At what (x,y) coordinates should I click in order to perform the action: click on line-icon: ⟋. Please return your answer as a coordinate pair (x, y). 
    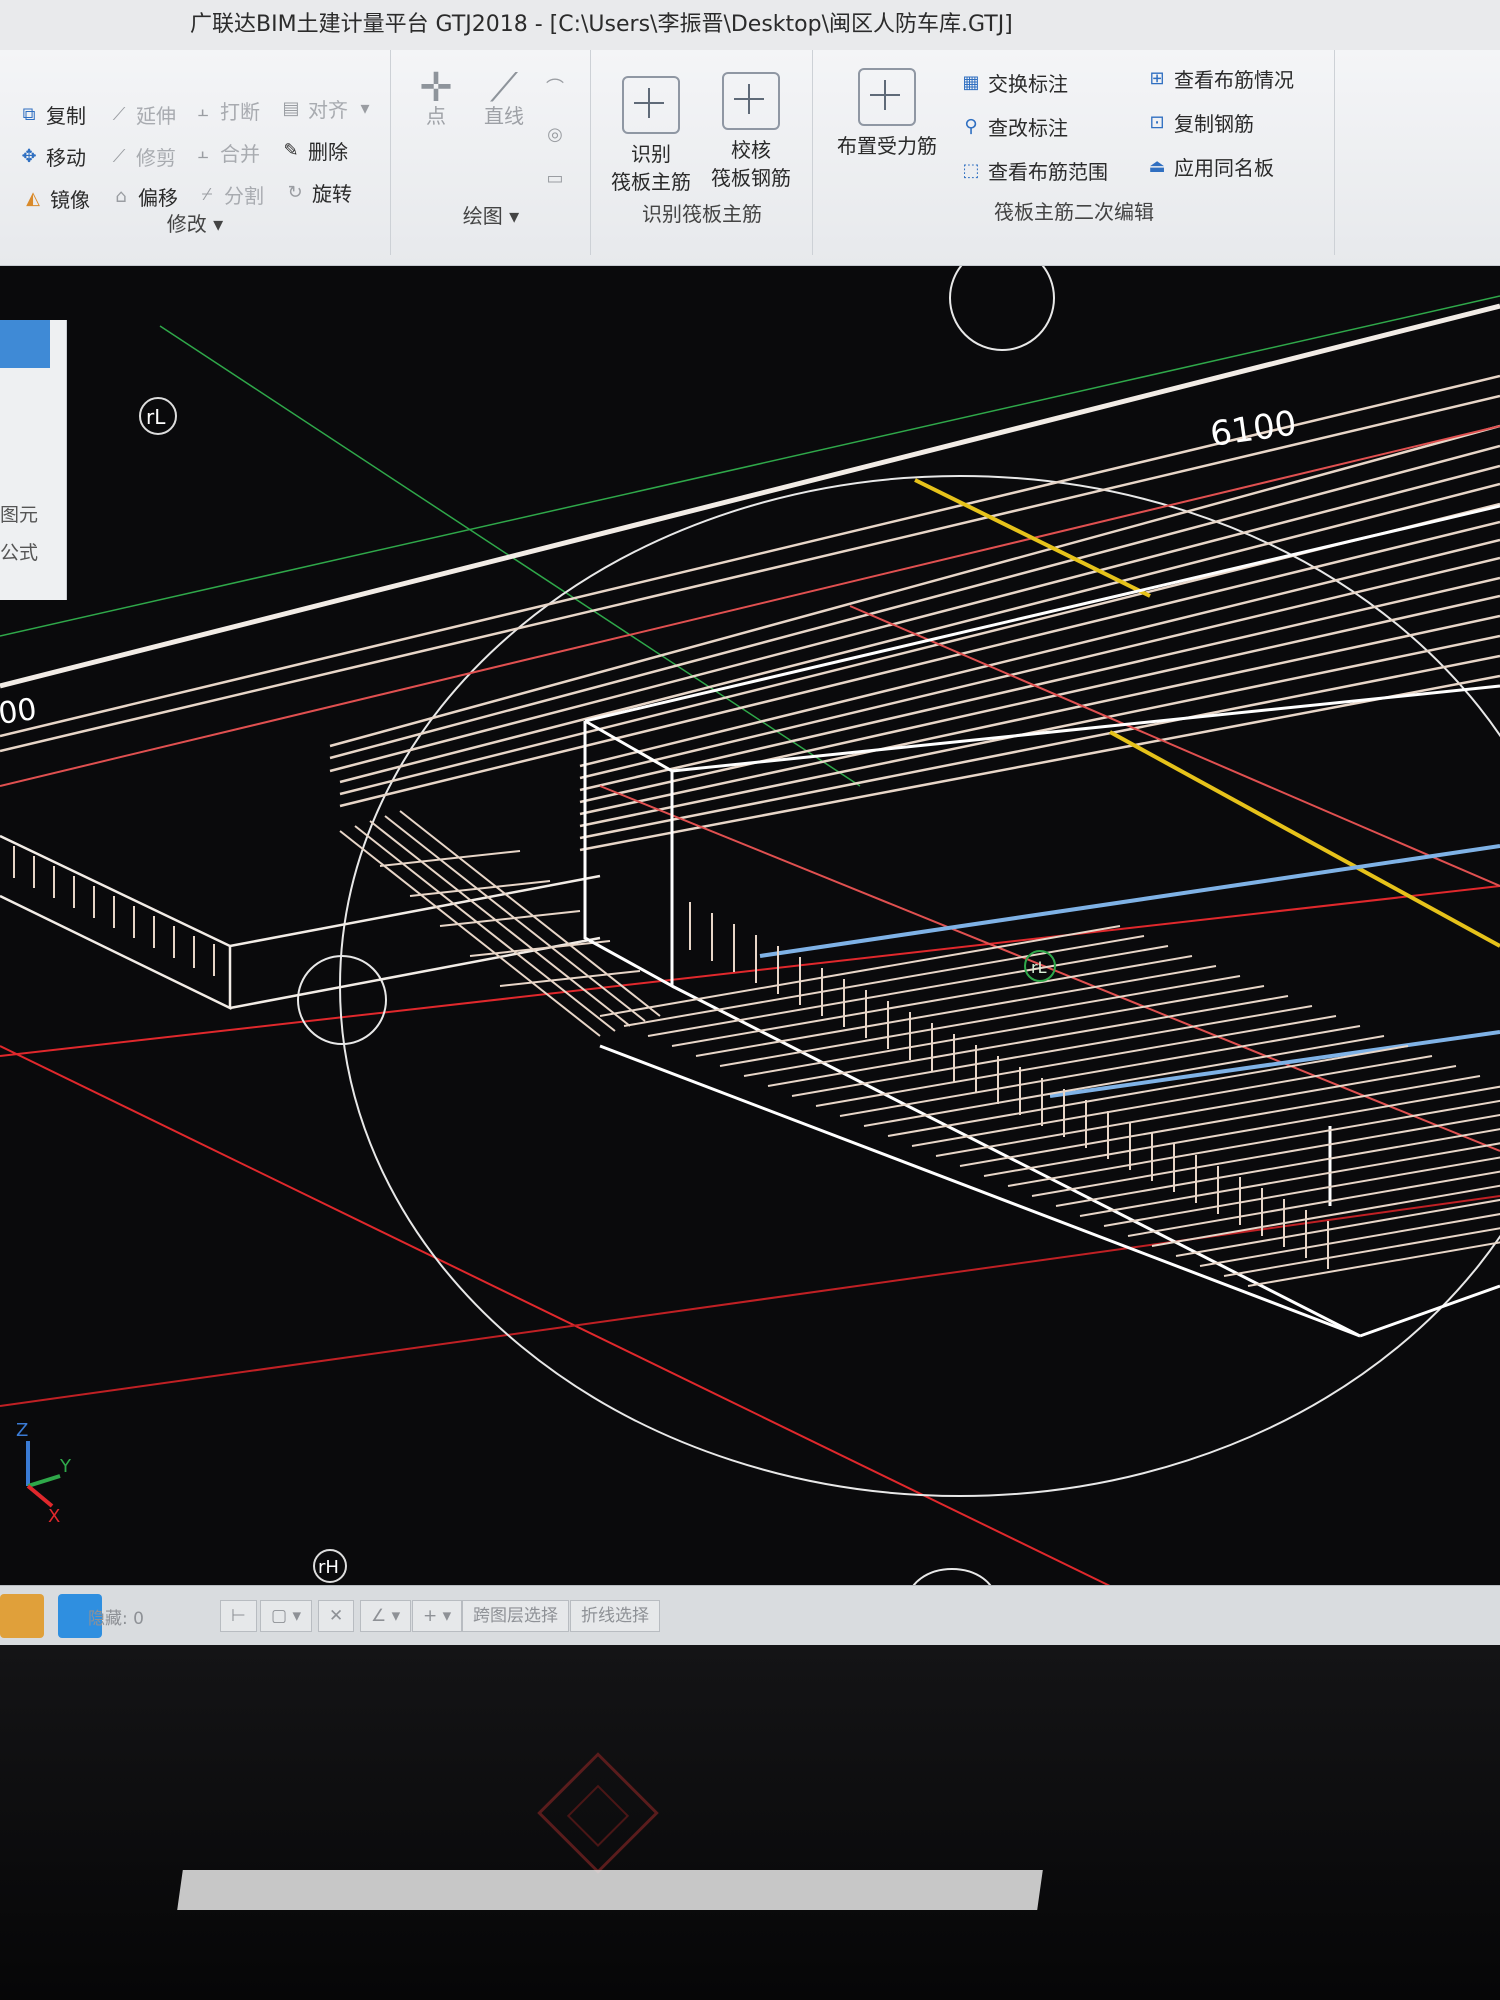
    Looking at the image, I should click on (504, 88).